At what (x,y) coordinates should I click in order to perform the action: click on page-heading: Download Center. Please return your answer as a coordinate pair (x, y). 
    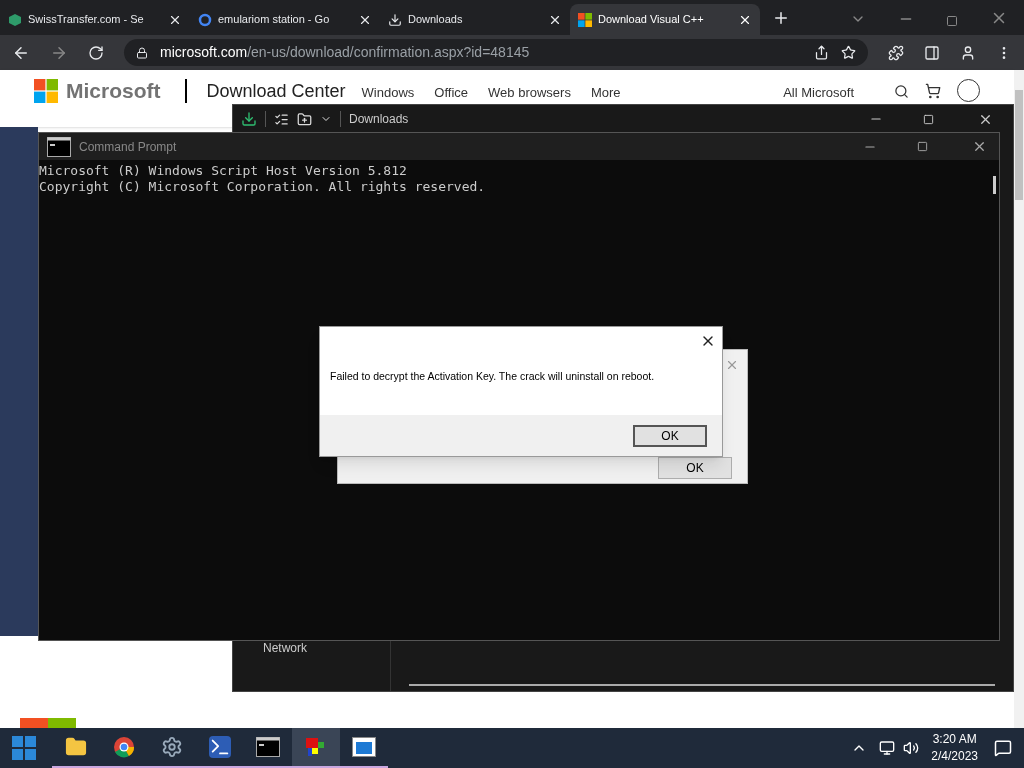
    Looking at the image, I should click on (276, 91).